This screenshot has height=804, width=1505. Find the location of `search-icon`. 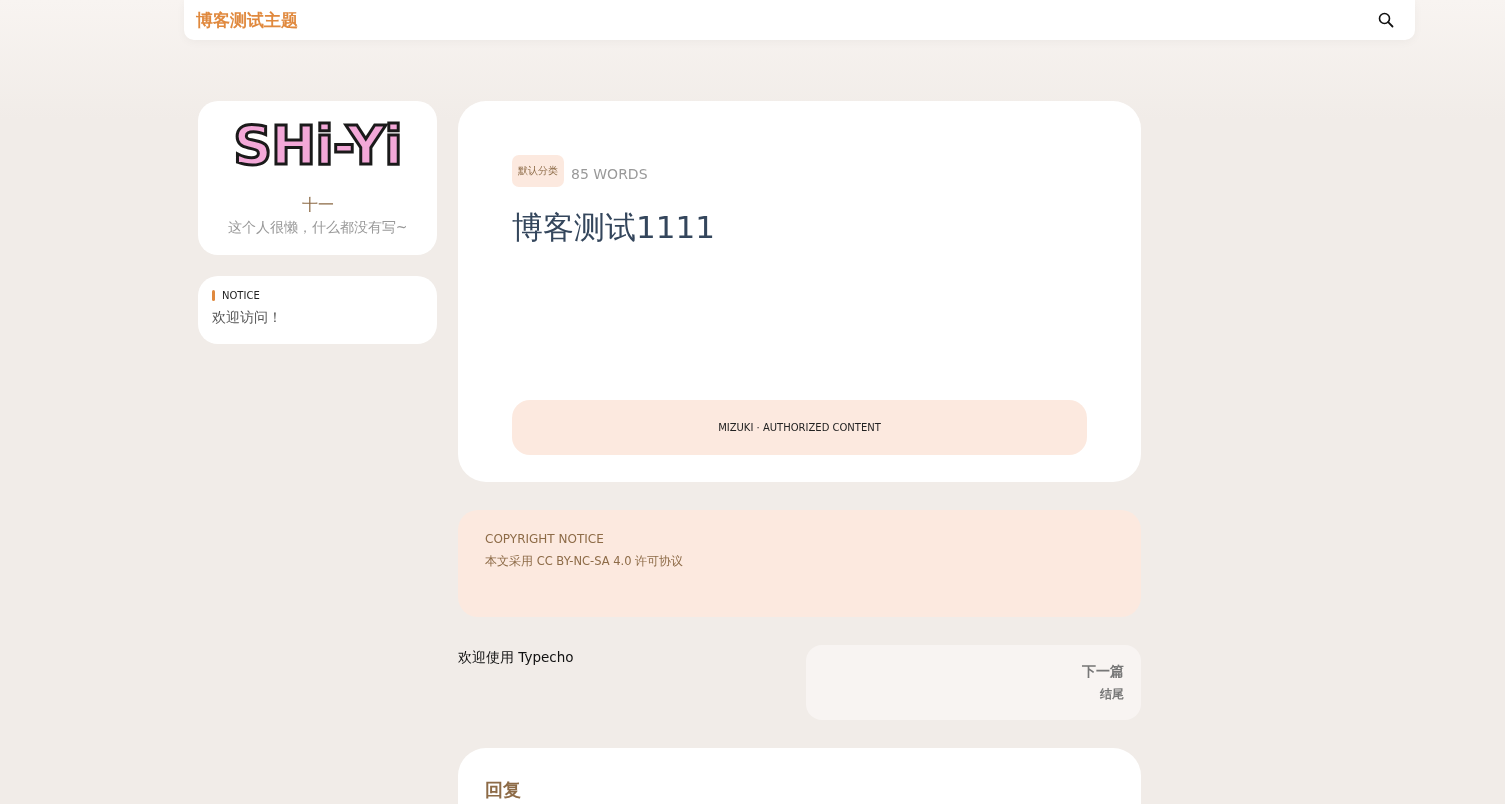

search-icon is located at coordinates (1386, 20).